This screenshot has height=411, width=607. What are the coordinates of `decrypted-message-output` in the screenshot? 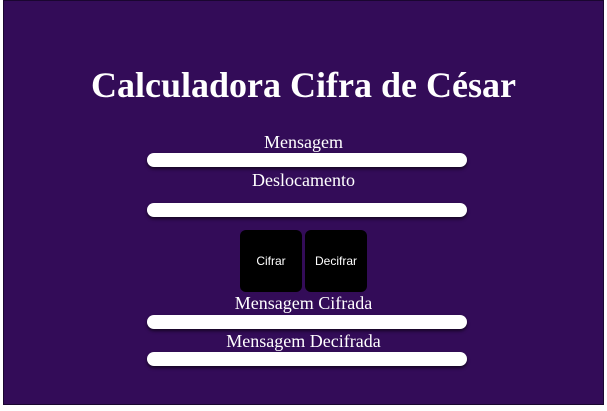 It's located at (307, 359).